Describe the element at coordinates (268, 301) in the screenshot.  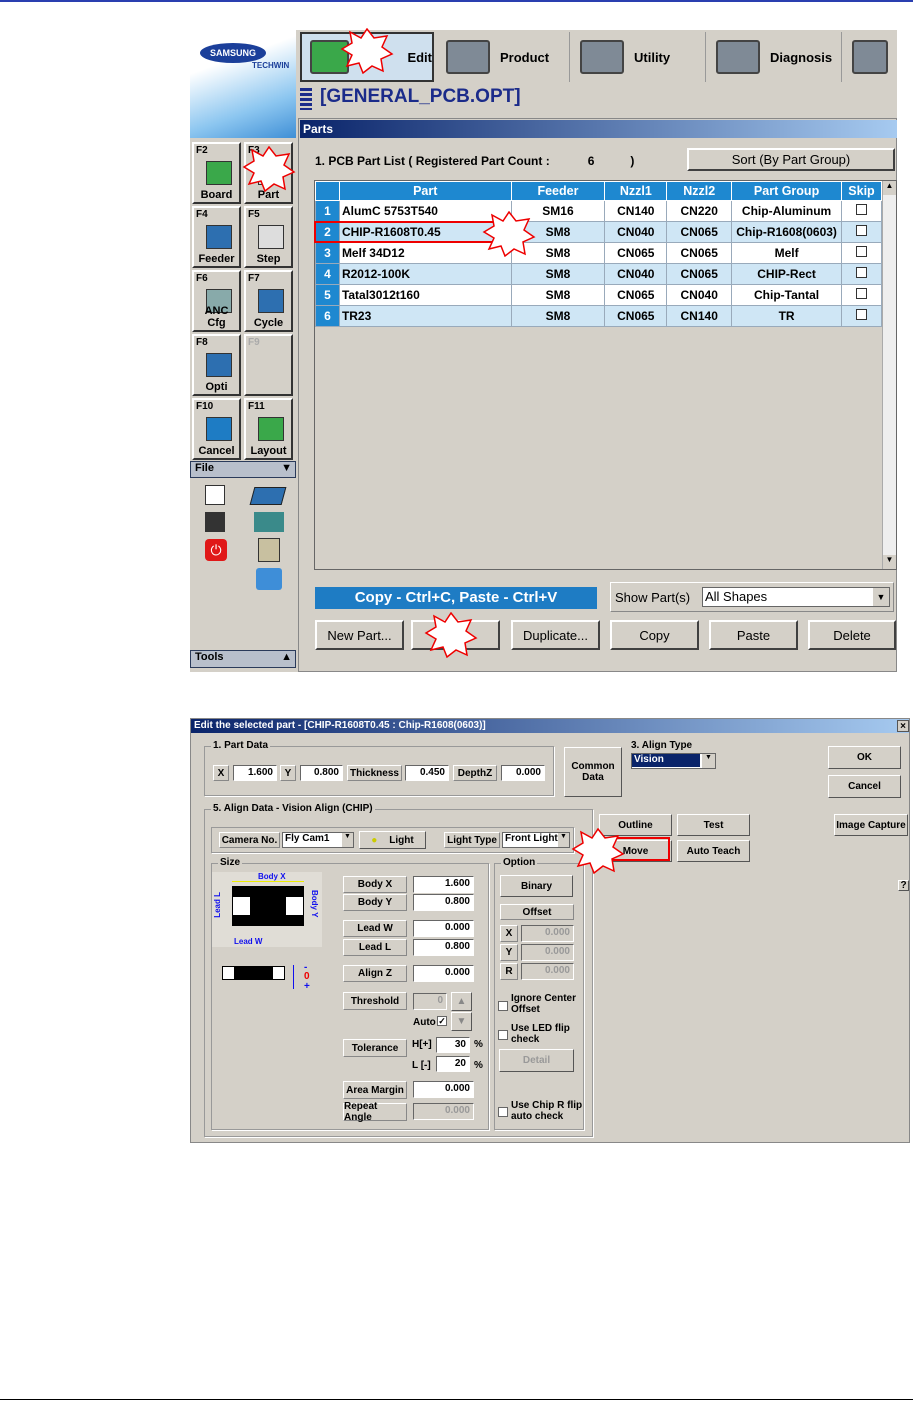
I see `fkey-f7-cycle: F7 Cycle` at that location.